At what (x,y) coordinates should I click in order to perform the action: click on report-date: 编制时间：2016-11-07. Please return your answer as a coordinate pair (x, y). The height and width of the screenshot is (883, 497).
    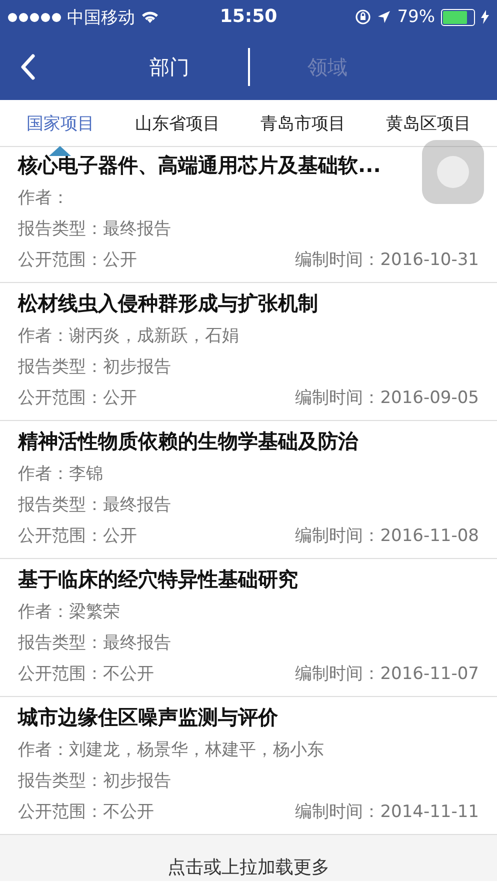
    Looking at the image, I should click on (387, 674).